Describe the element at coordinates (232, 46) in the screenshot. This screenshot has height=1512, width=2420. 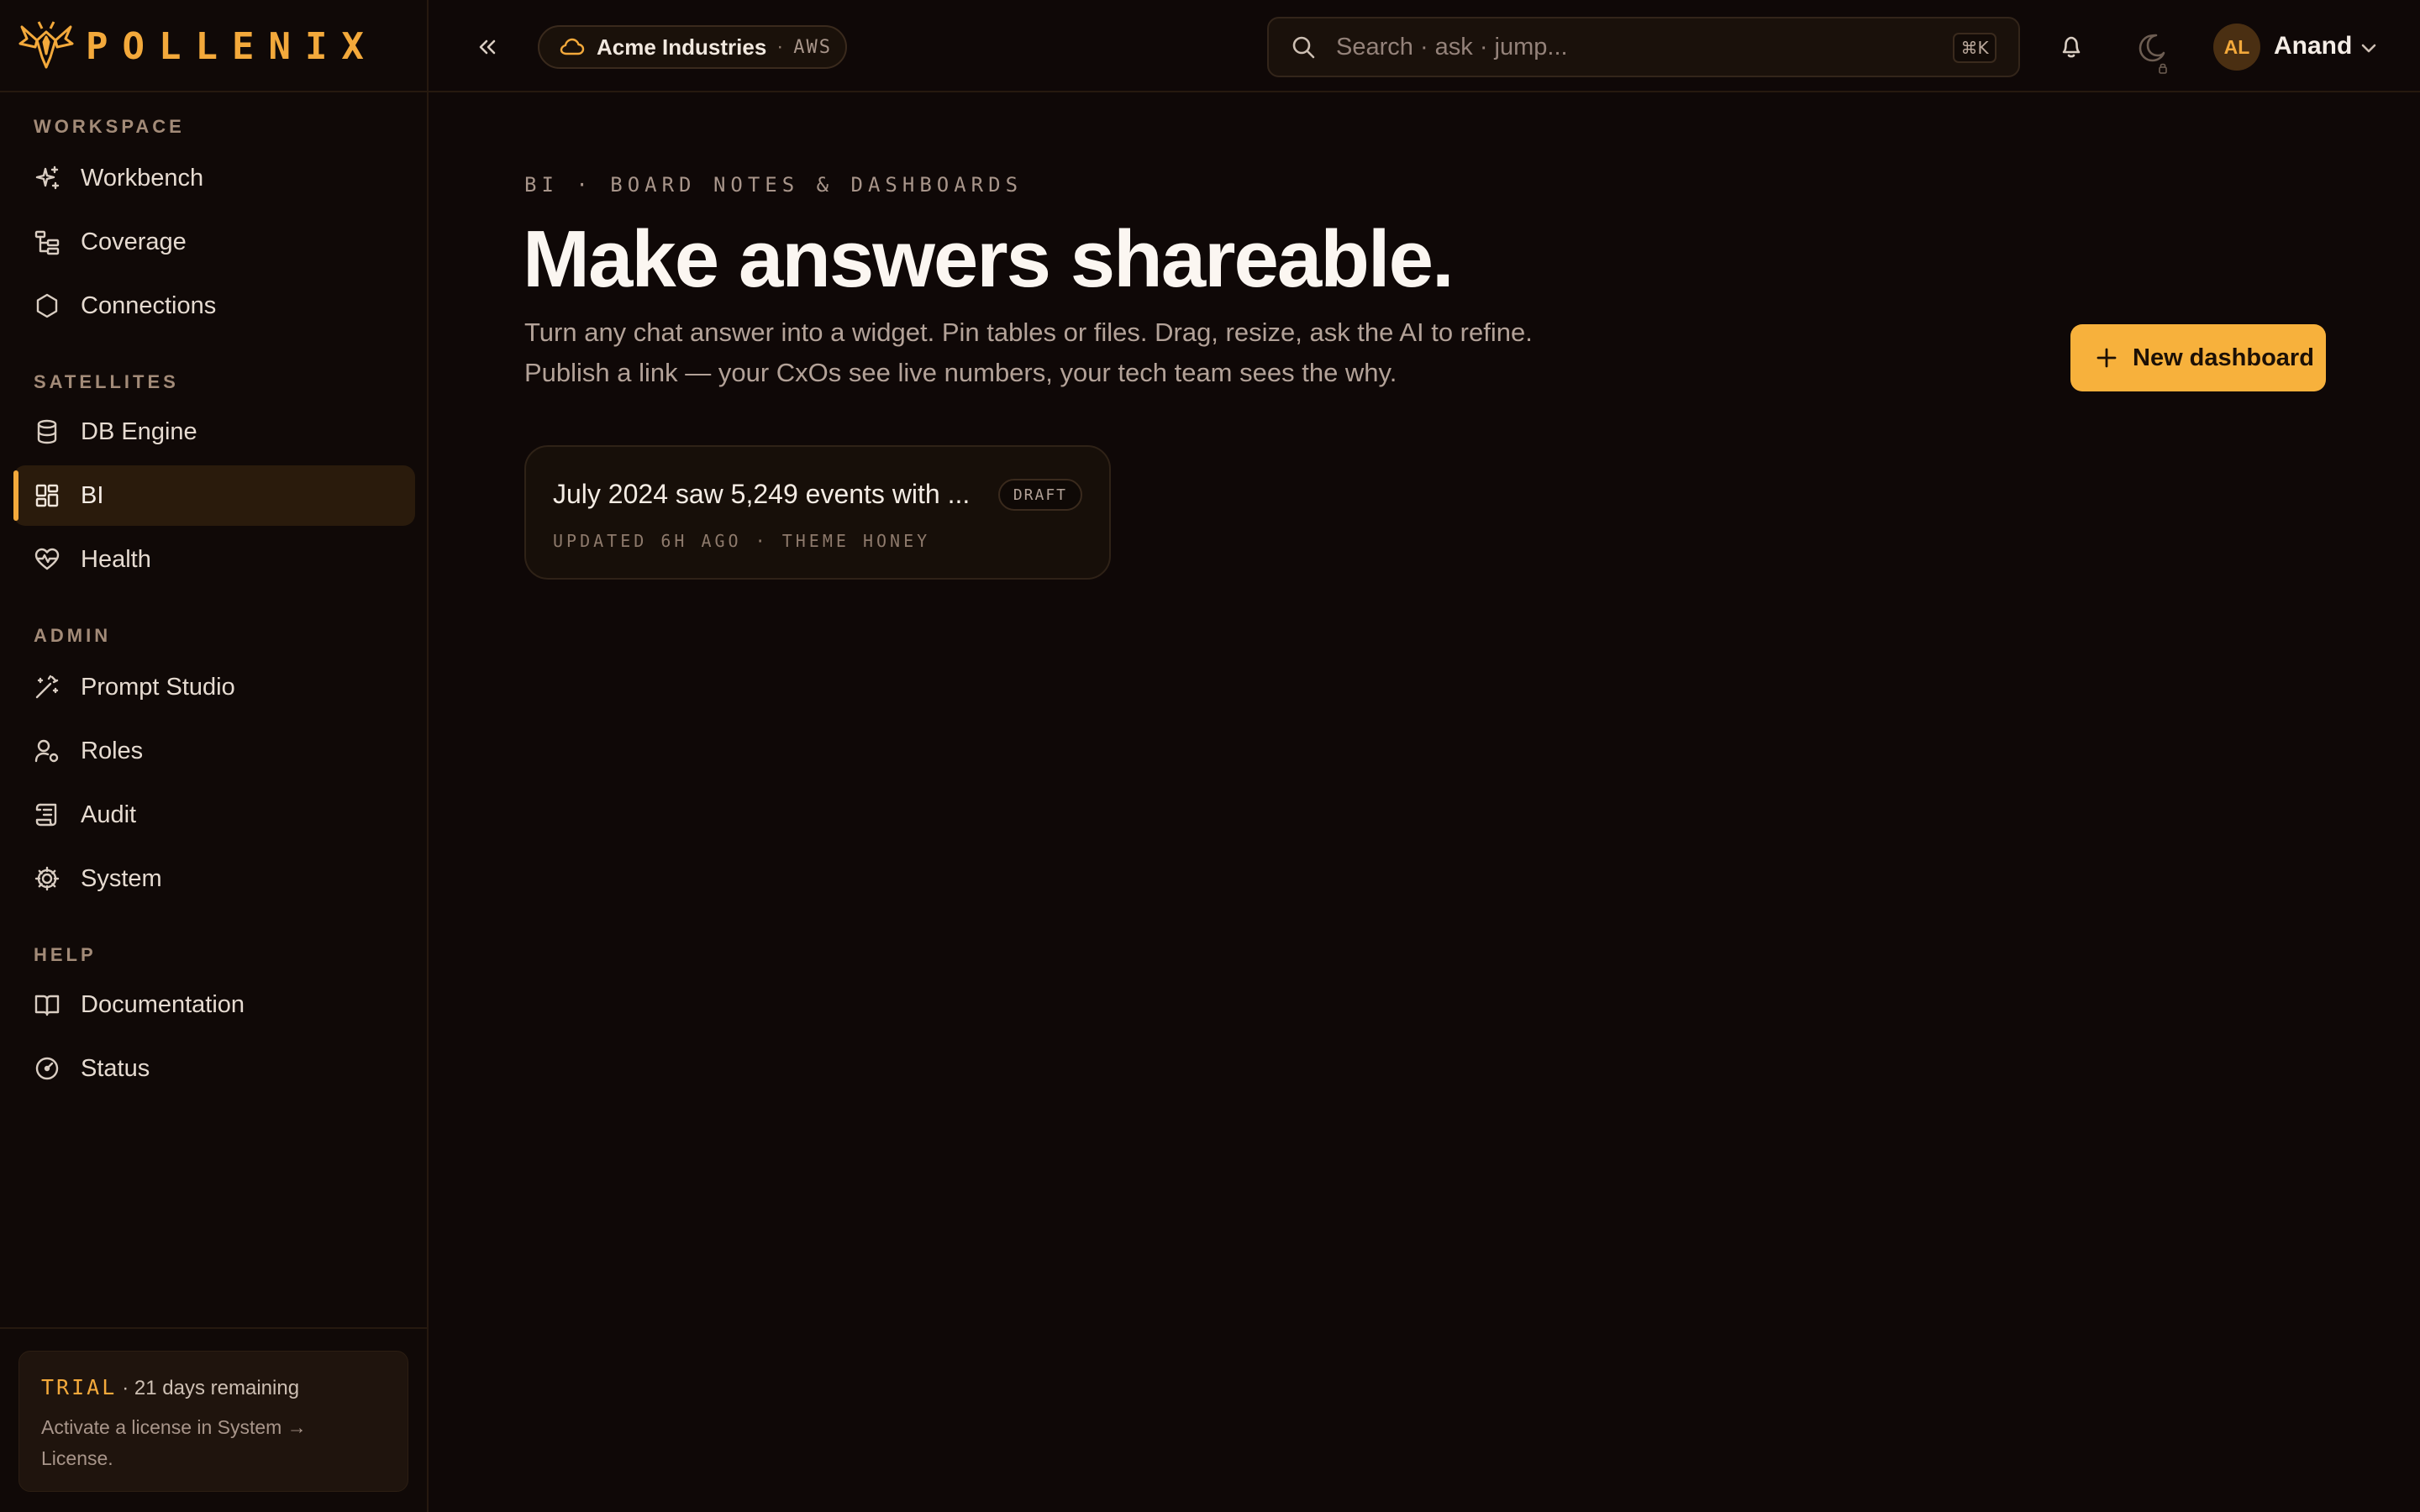
I see `brand-wordmark: POLLENIX` at that location.